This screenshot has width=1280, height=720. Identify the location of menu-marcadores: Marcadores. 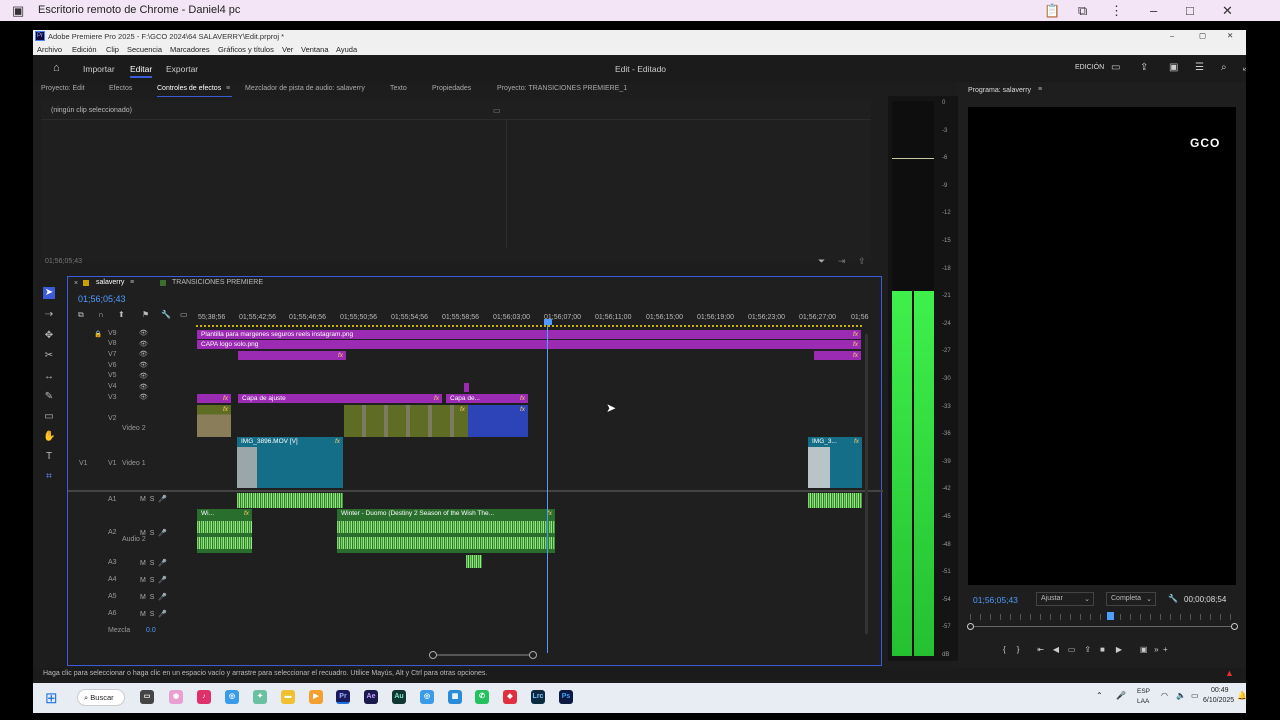
(190, 49).